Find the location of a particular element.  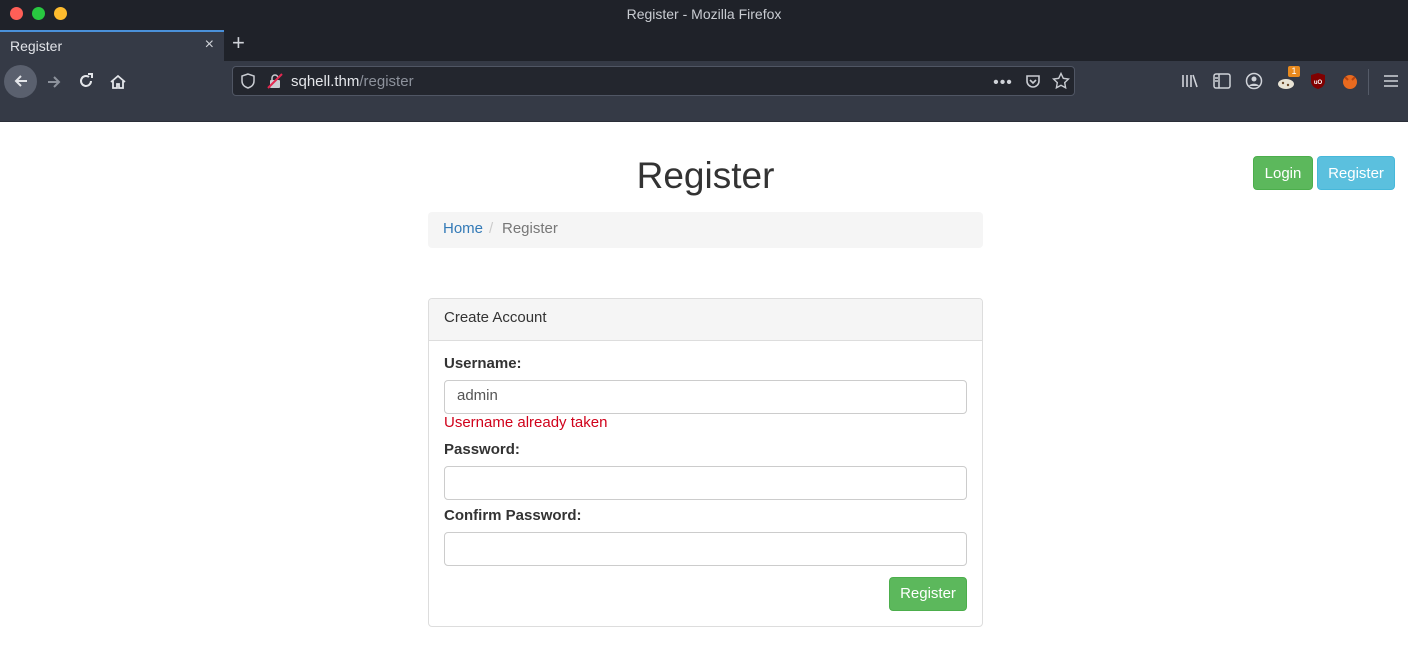

close-tab-icon: × is located at coordinates (209, 45).